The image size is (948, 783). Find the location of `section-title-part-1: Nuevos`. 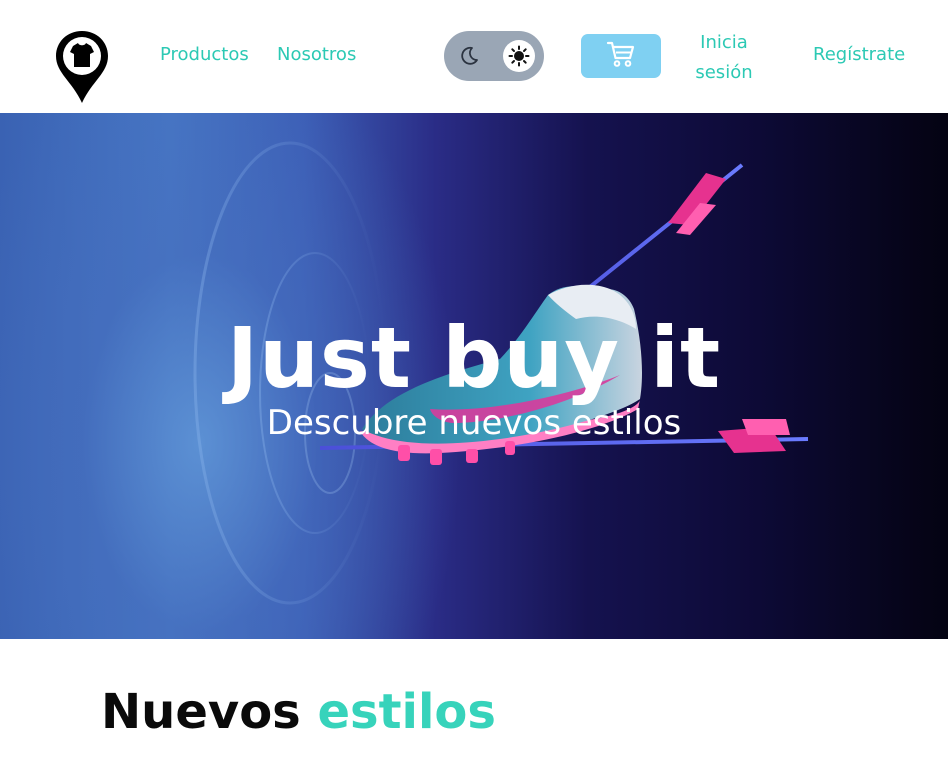

section-title-part-1: Nuevos is located at coordinates (201, 712).